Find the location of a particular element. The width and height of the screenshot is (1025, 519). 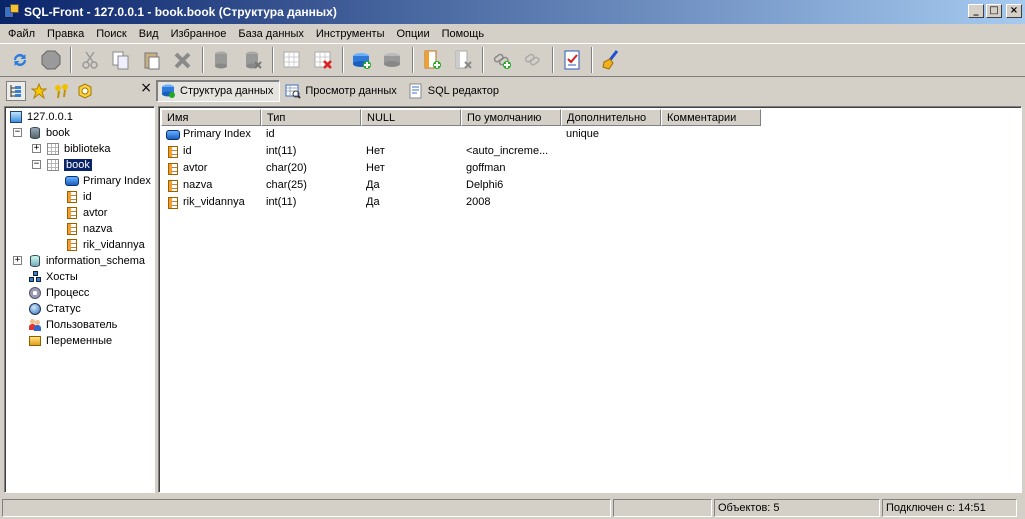

paste-icon is located at coordinates (152, 61).